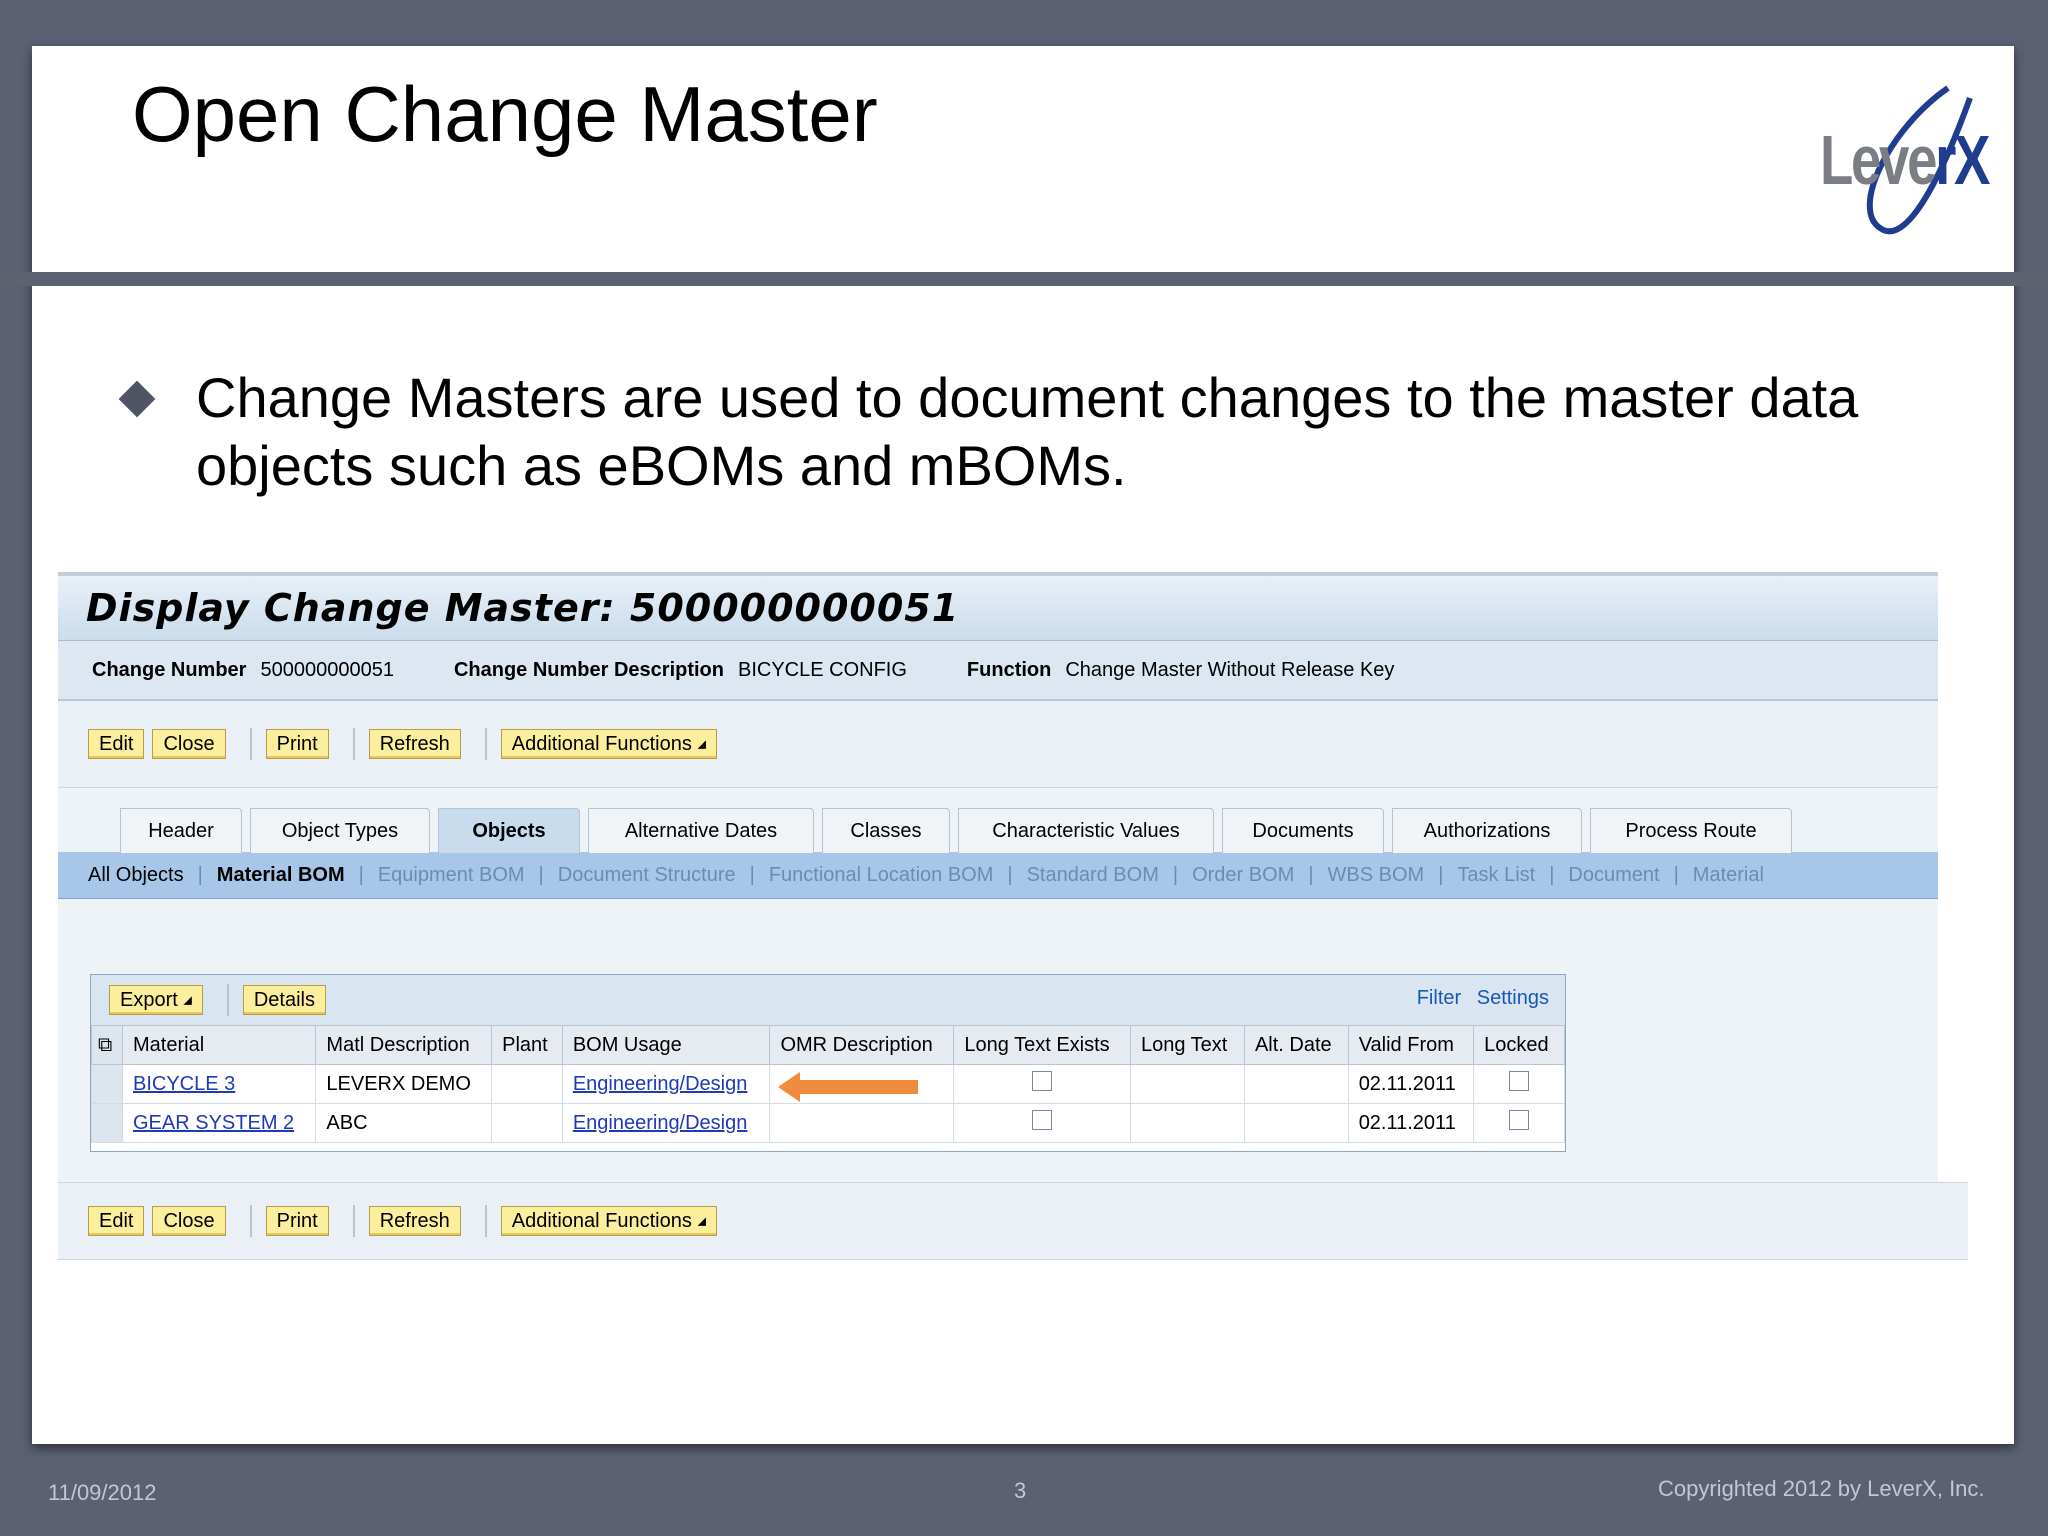 Image resolution: width=2048 pixels, height=1536 pixels. Describe the element at coordinates (862, 1123) in the screenshot. I see `omr-cell` at that location.